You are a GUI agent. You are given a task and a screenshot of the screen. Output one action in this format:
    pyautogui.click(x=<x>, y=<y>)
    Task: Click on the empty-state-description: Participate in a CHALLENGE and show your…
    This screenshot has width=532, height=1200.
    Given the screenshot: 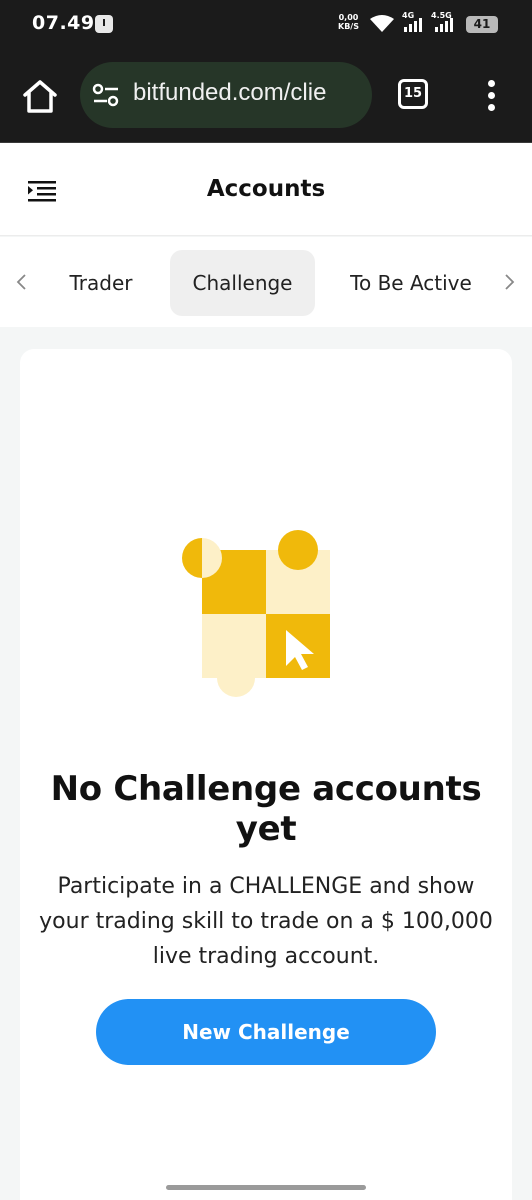 What is the action you would take?
    pyautogui.click(x=266, y=921)
    